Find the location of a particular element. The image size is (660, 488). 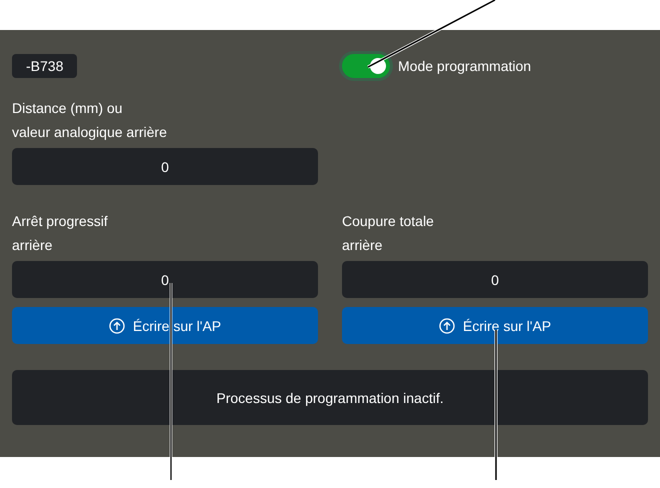

field-label: valeur analogique arrière is located at coordinates (90, 132).